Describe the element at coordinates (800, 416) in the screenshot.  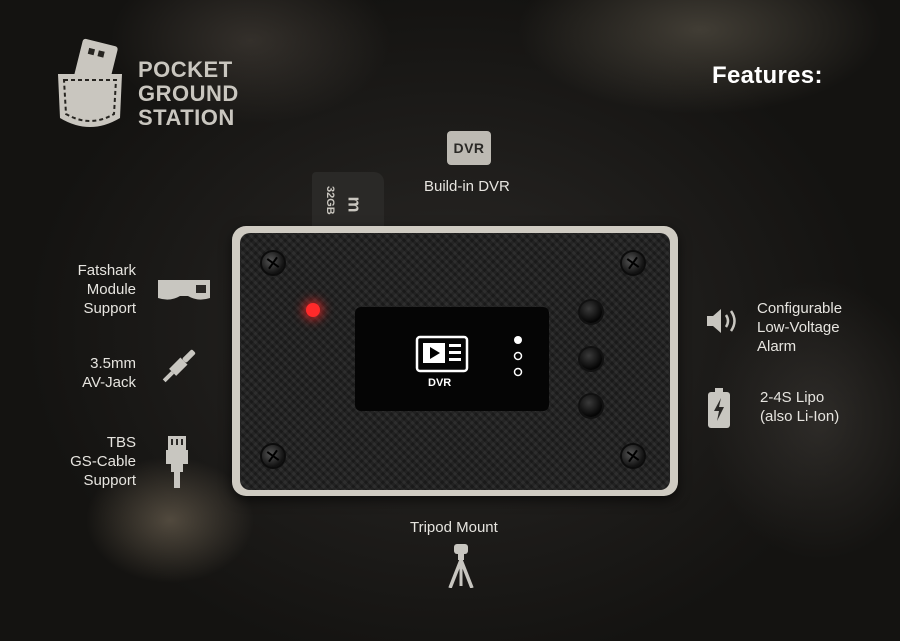
I see `lipo-line-2: (also Li-Ion)` at that location.